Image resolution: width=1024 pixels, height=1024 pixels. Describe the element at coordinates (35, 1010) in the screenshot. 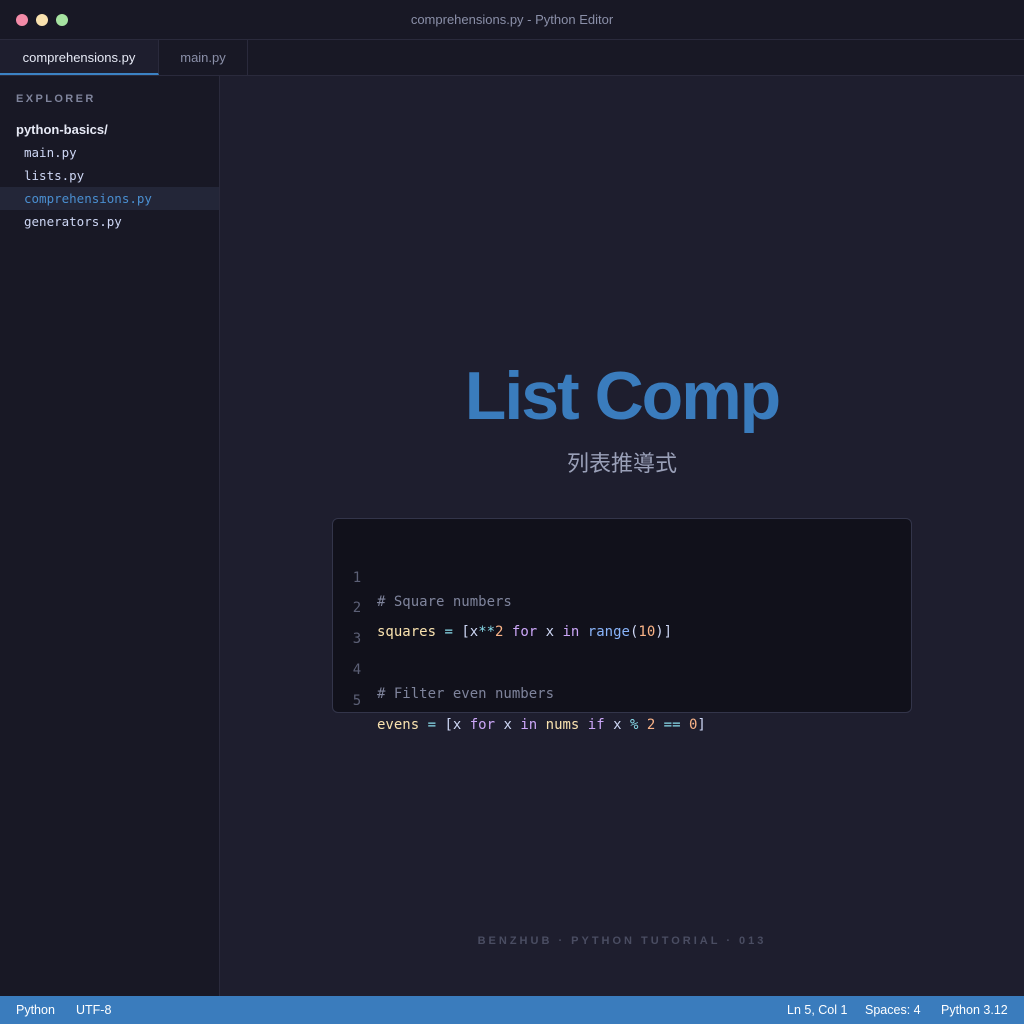

I see `status-language: Python` at that location.